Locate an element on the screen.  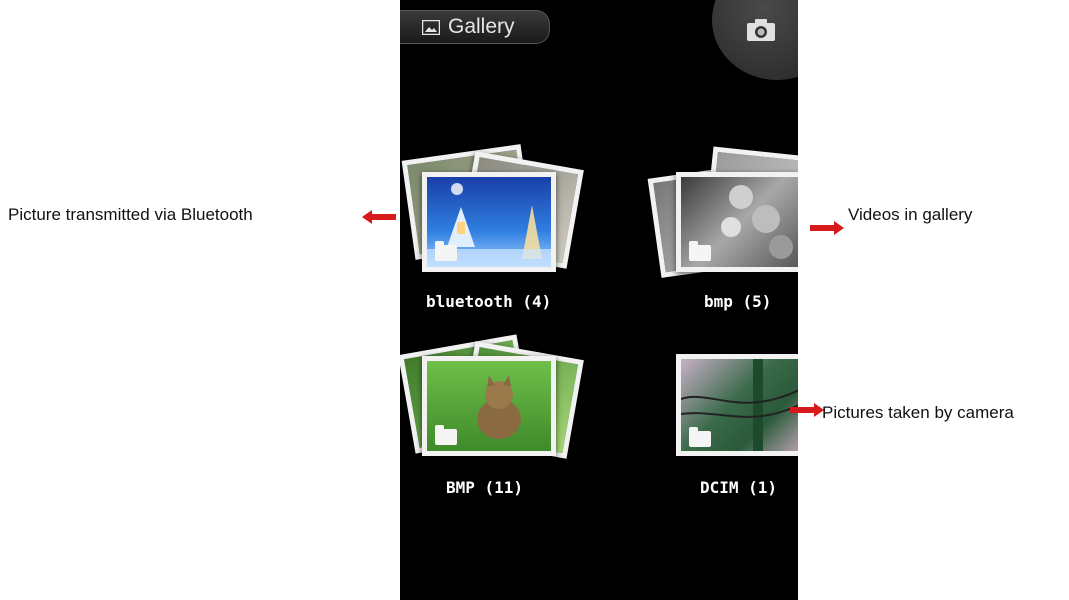
annotation-bluetooth: Picture transmitted via Bluetooth is located at coordinates (130, 214).